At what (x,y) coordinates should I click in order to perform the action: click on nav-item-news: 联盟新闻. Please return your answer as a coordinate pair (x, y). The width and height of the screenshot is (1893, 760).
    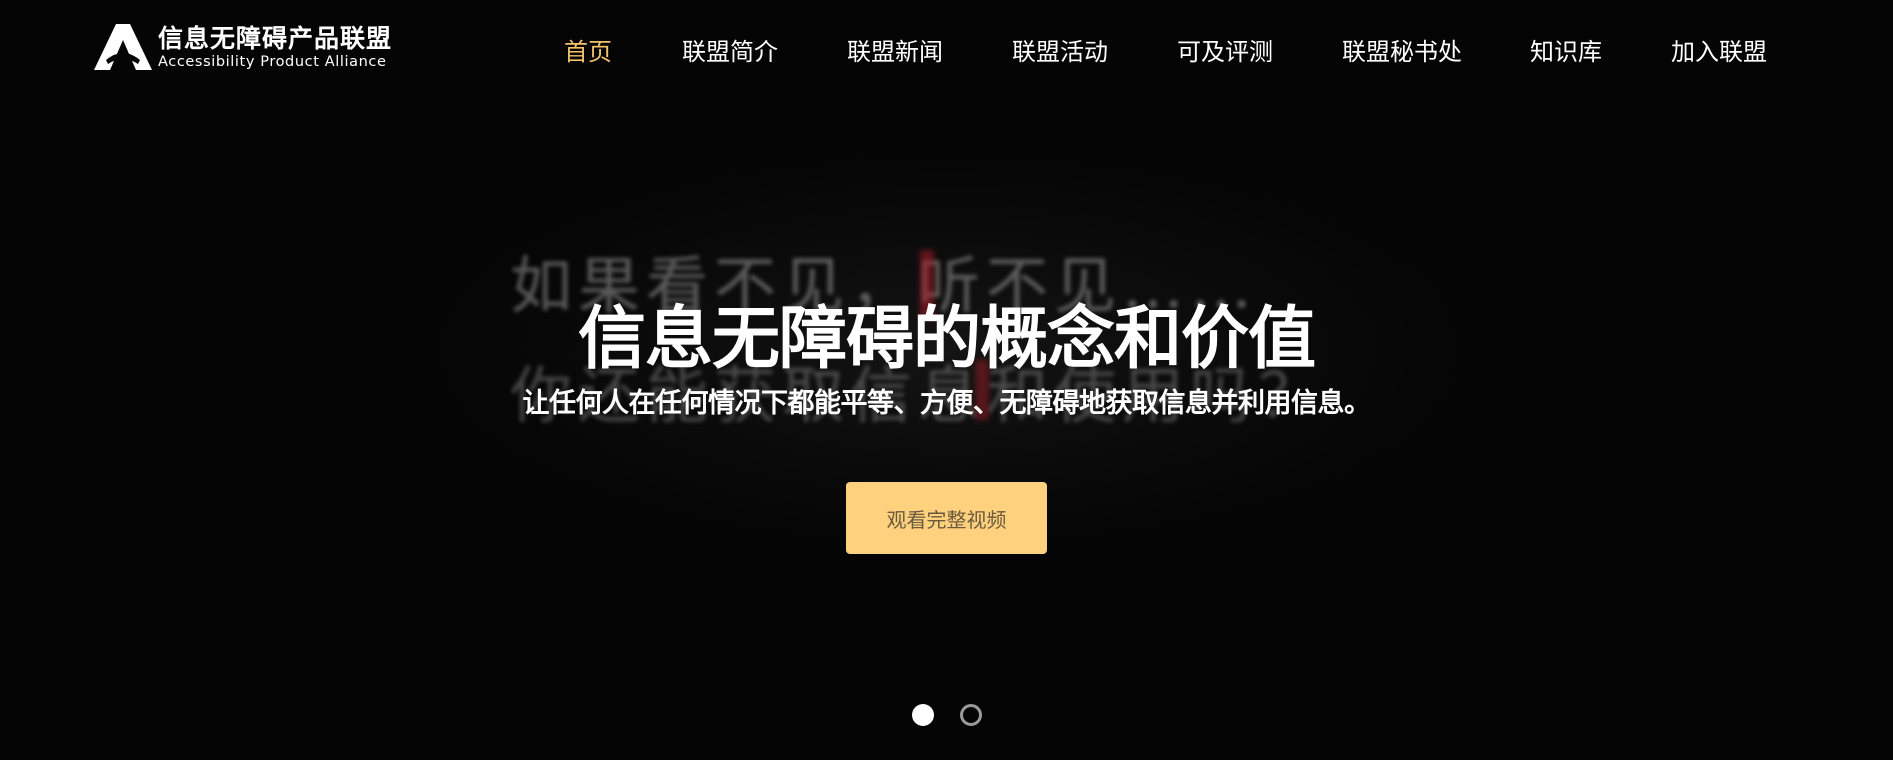
    Looking at the image, I should click on (895, 52).